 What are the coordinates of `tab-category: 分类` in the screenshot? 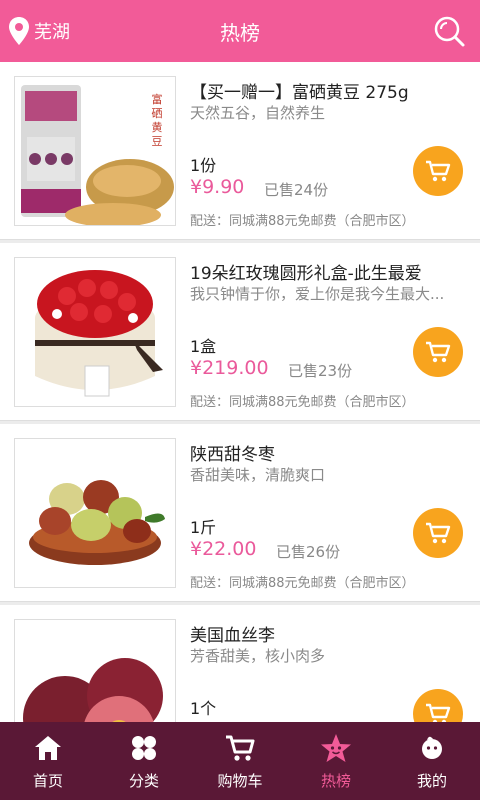 It's located at (144, 761).